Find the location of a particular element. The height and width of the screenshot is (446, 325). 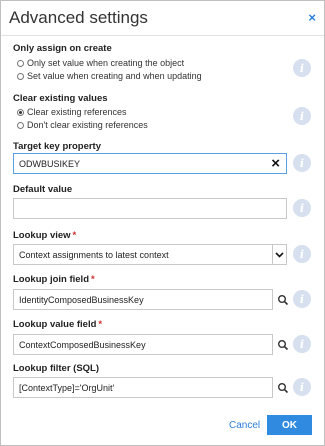

lookup-value-label-text: Lookup value field is located at coordinates (55, 324).